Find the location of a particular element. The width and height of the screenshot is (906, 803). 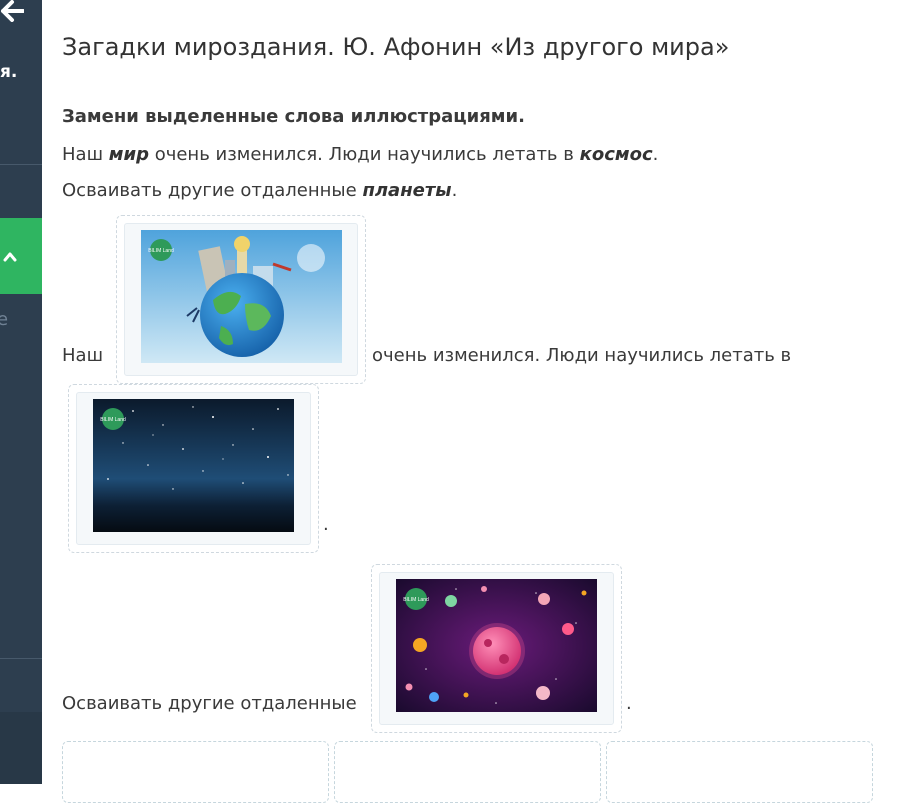

chevron-up-icon is located at coordinates (10, 257).